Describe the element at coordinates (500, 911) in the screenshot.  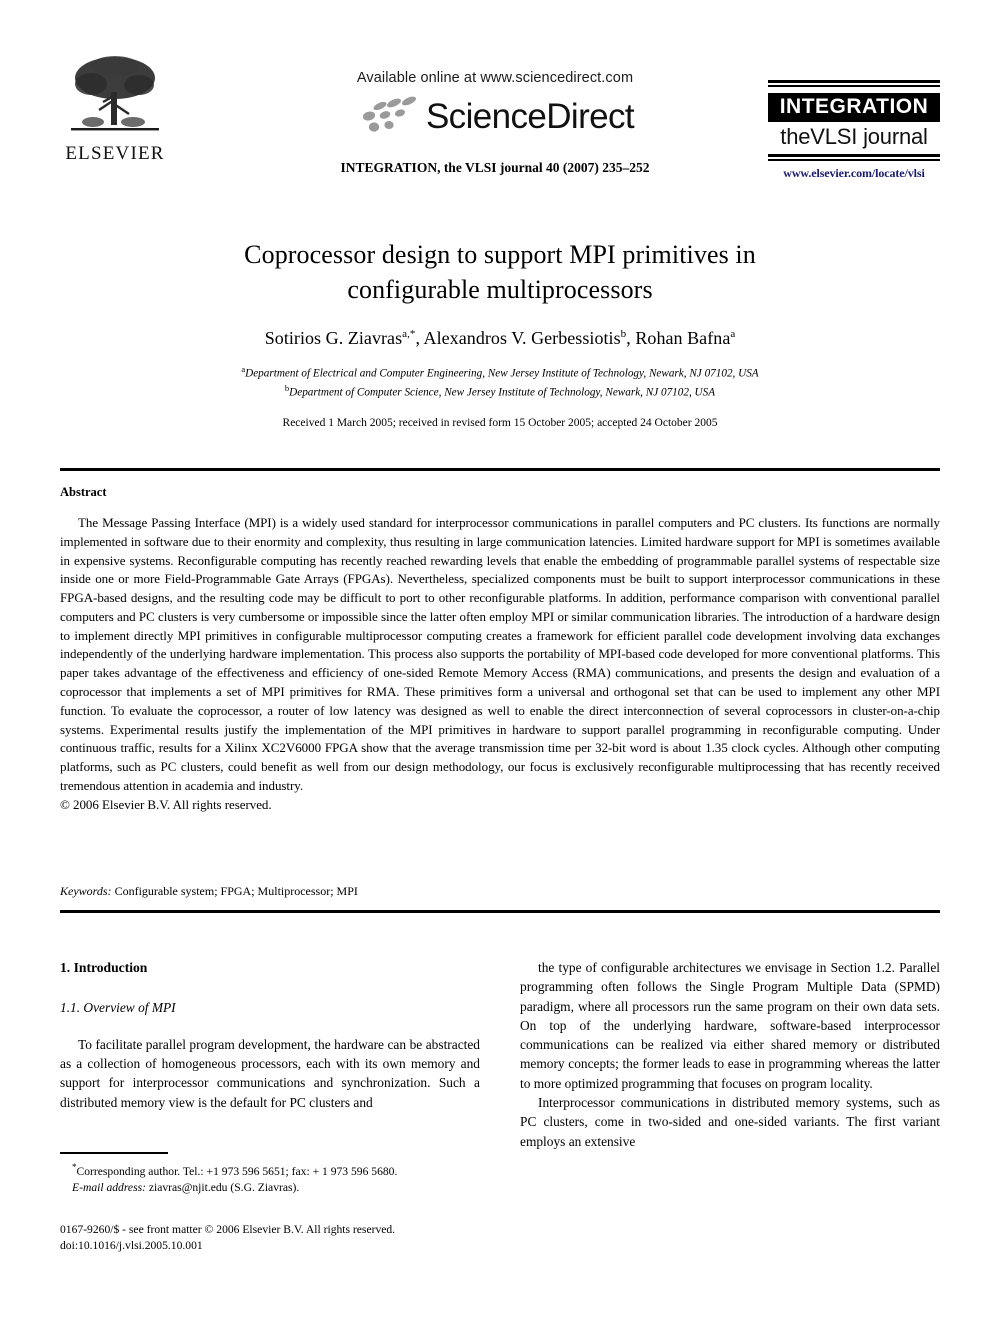
I see `abstract-rule-bottom` at that location.